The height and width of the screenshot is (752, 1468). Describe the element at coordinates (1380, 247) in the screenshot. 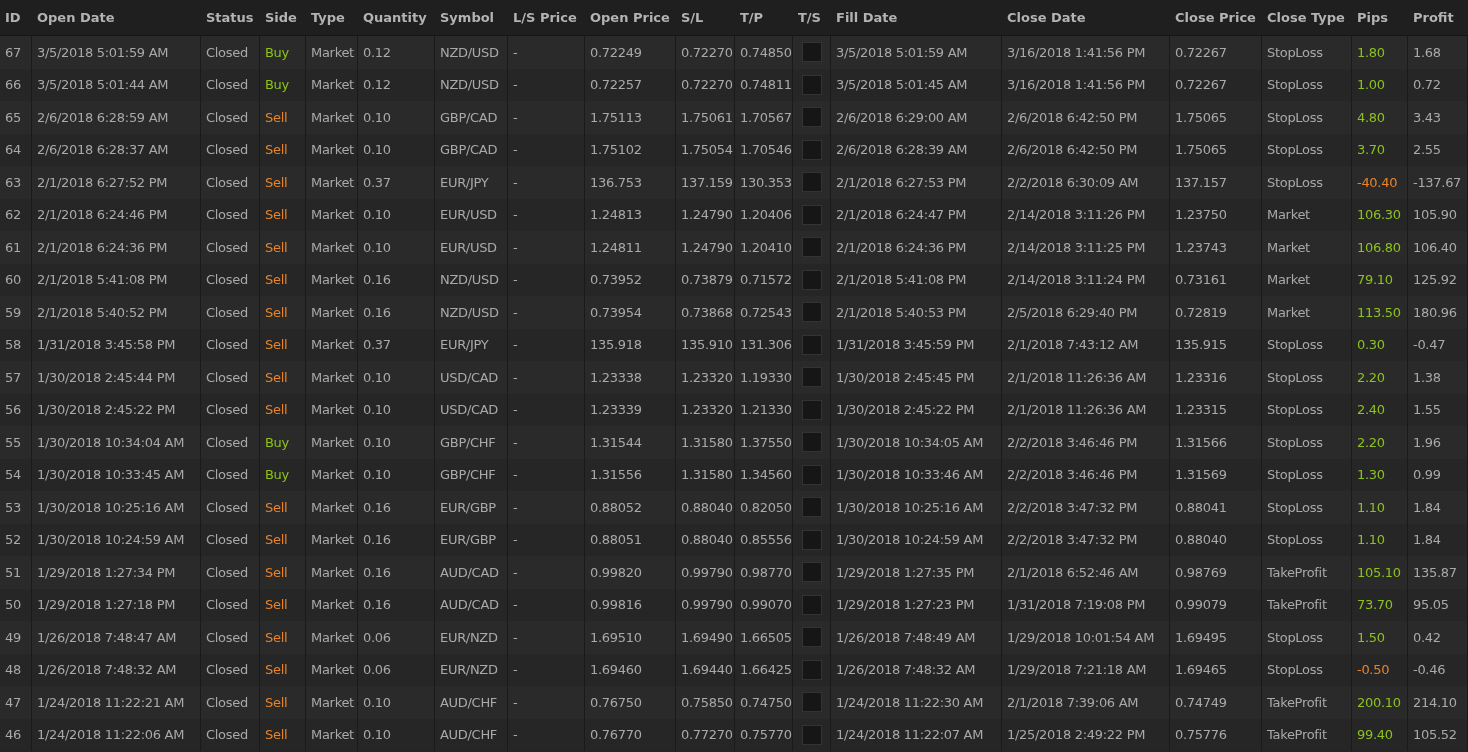

I see `table-cell: 106.80` at that location.